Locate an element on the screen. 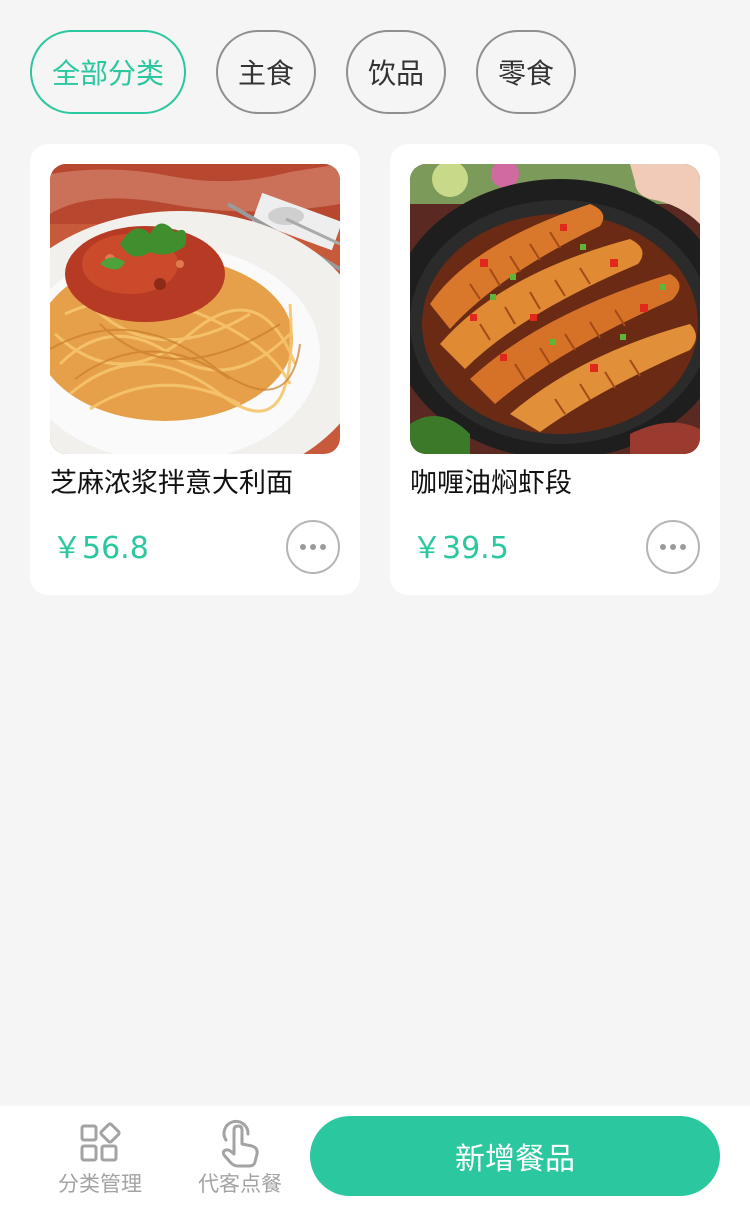  tab-label: 分类管理 is located at coordinates (100, 1184).